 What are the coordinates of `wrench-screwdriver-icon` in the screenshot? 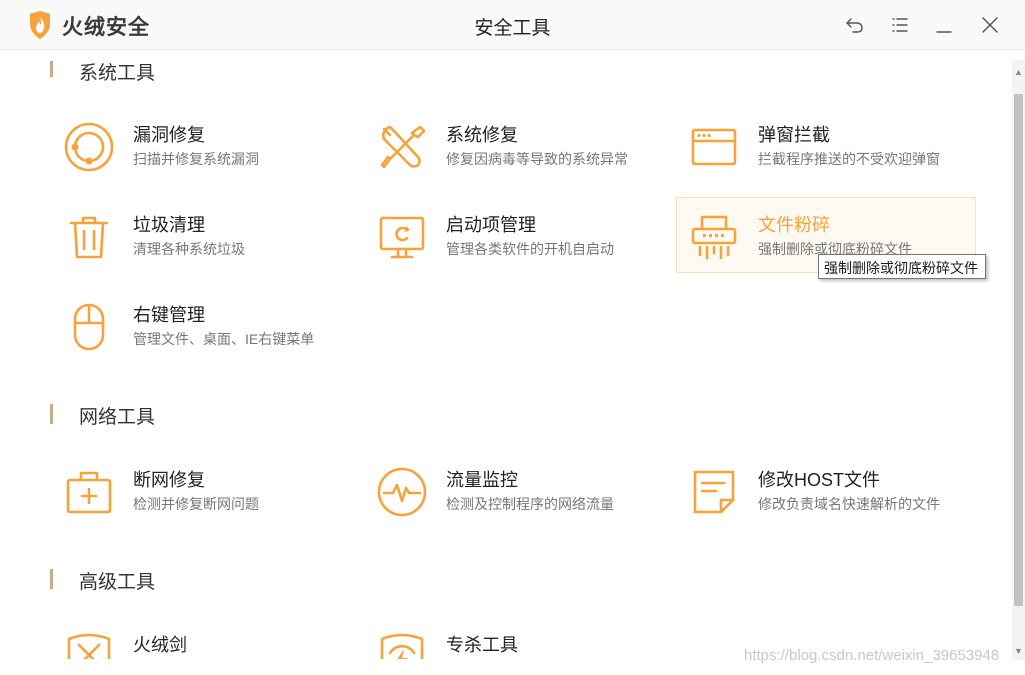 It's located at (402, 147).